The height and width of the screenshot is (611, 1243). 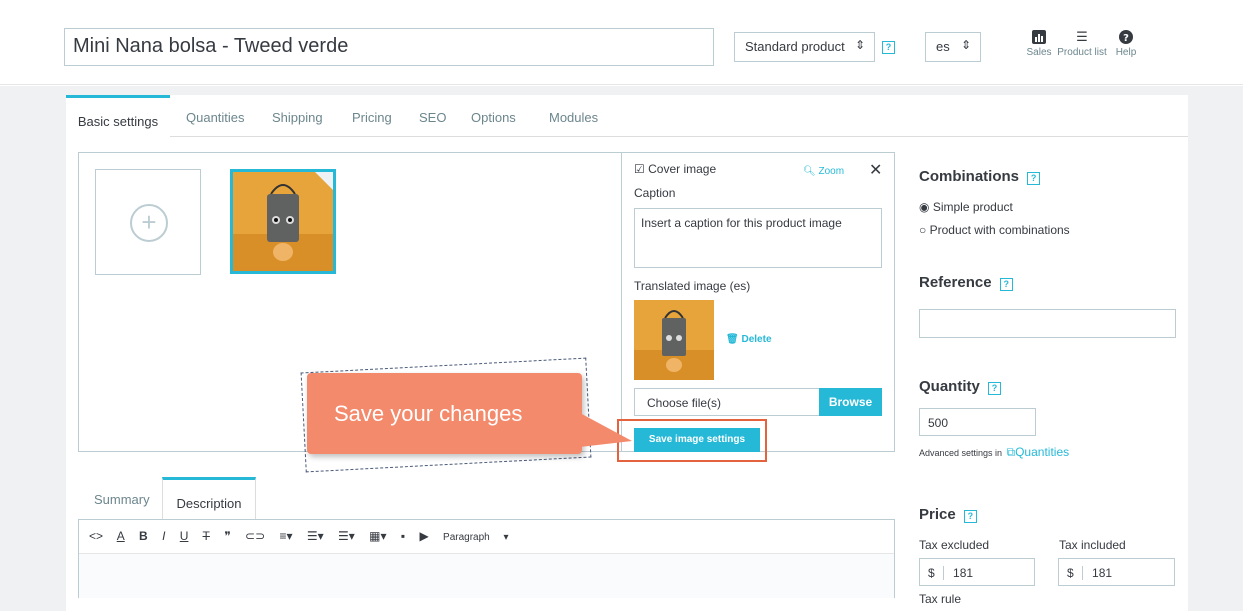 What do you see at coordinates (639, 169) in the screenshot?
I see `checkbox-checked-icon: ☑` at bounding box center [639, 169].